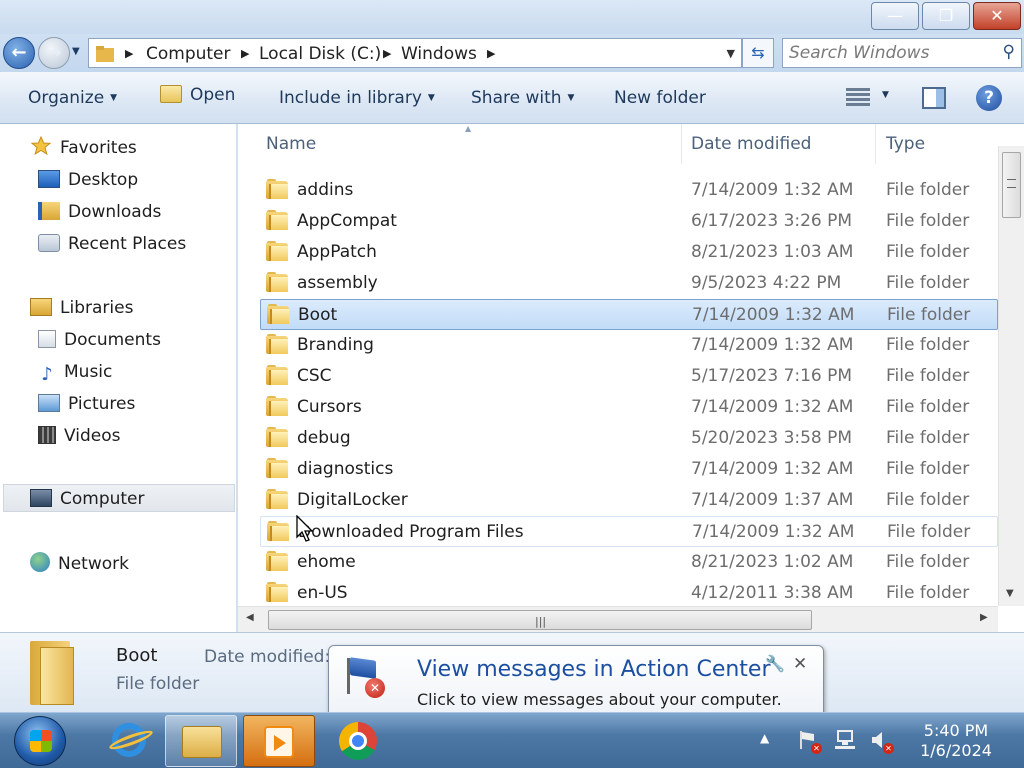 The width and height of the screenshot is (1024, 768). I want to click on nav-pictures: Pictures, so click(86, 404).